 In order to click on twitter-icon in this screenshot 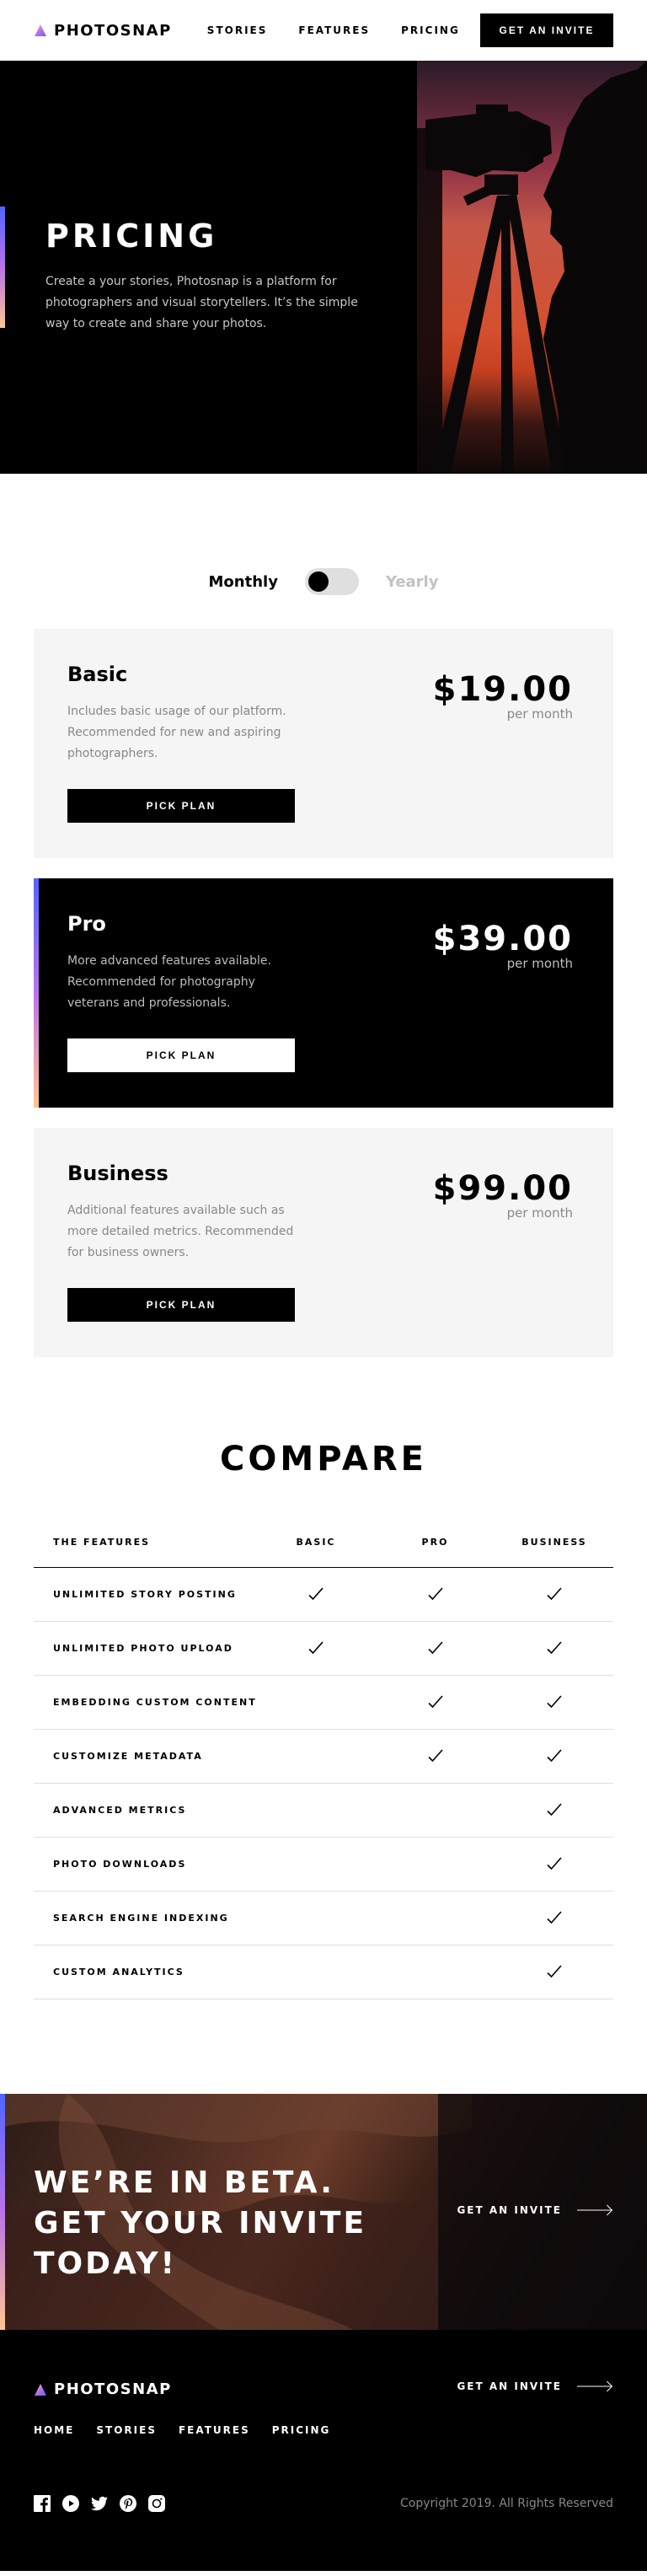, I will do `click(99, 2503)`.